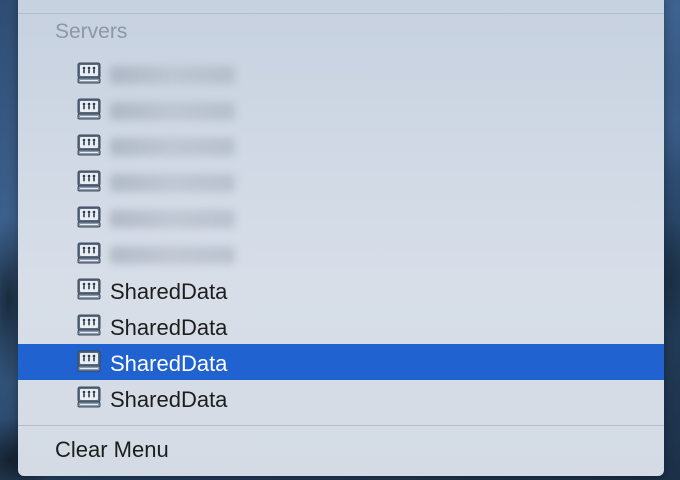  Describe the element at coordinates (341, 13) in the screenshot. I see `top-separator` at that location.